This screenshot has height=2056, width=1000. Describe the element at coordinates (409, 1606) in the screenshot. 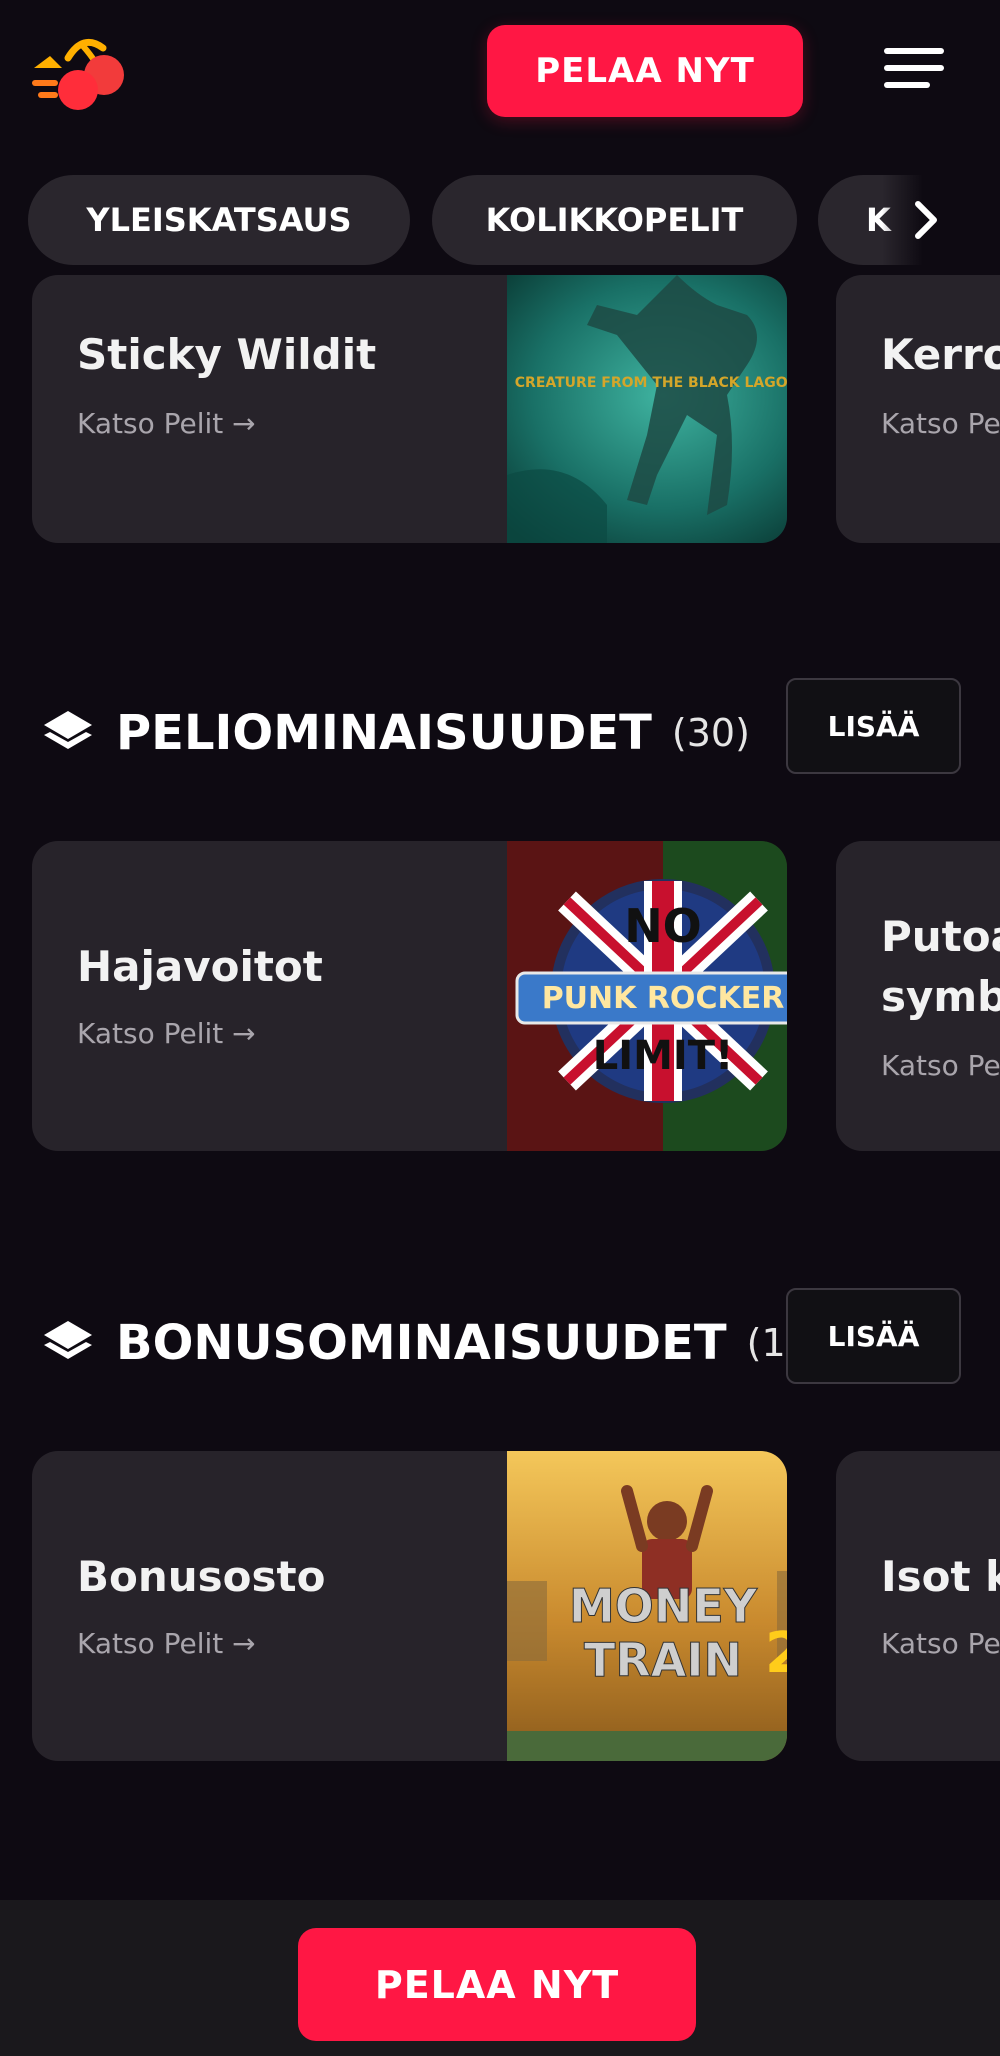

I see `category-card: Bonusosto Katso Pelit → MONEY TRAIN 2` at that location.